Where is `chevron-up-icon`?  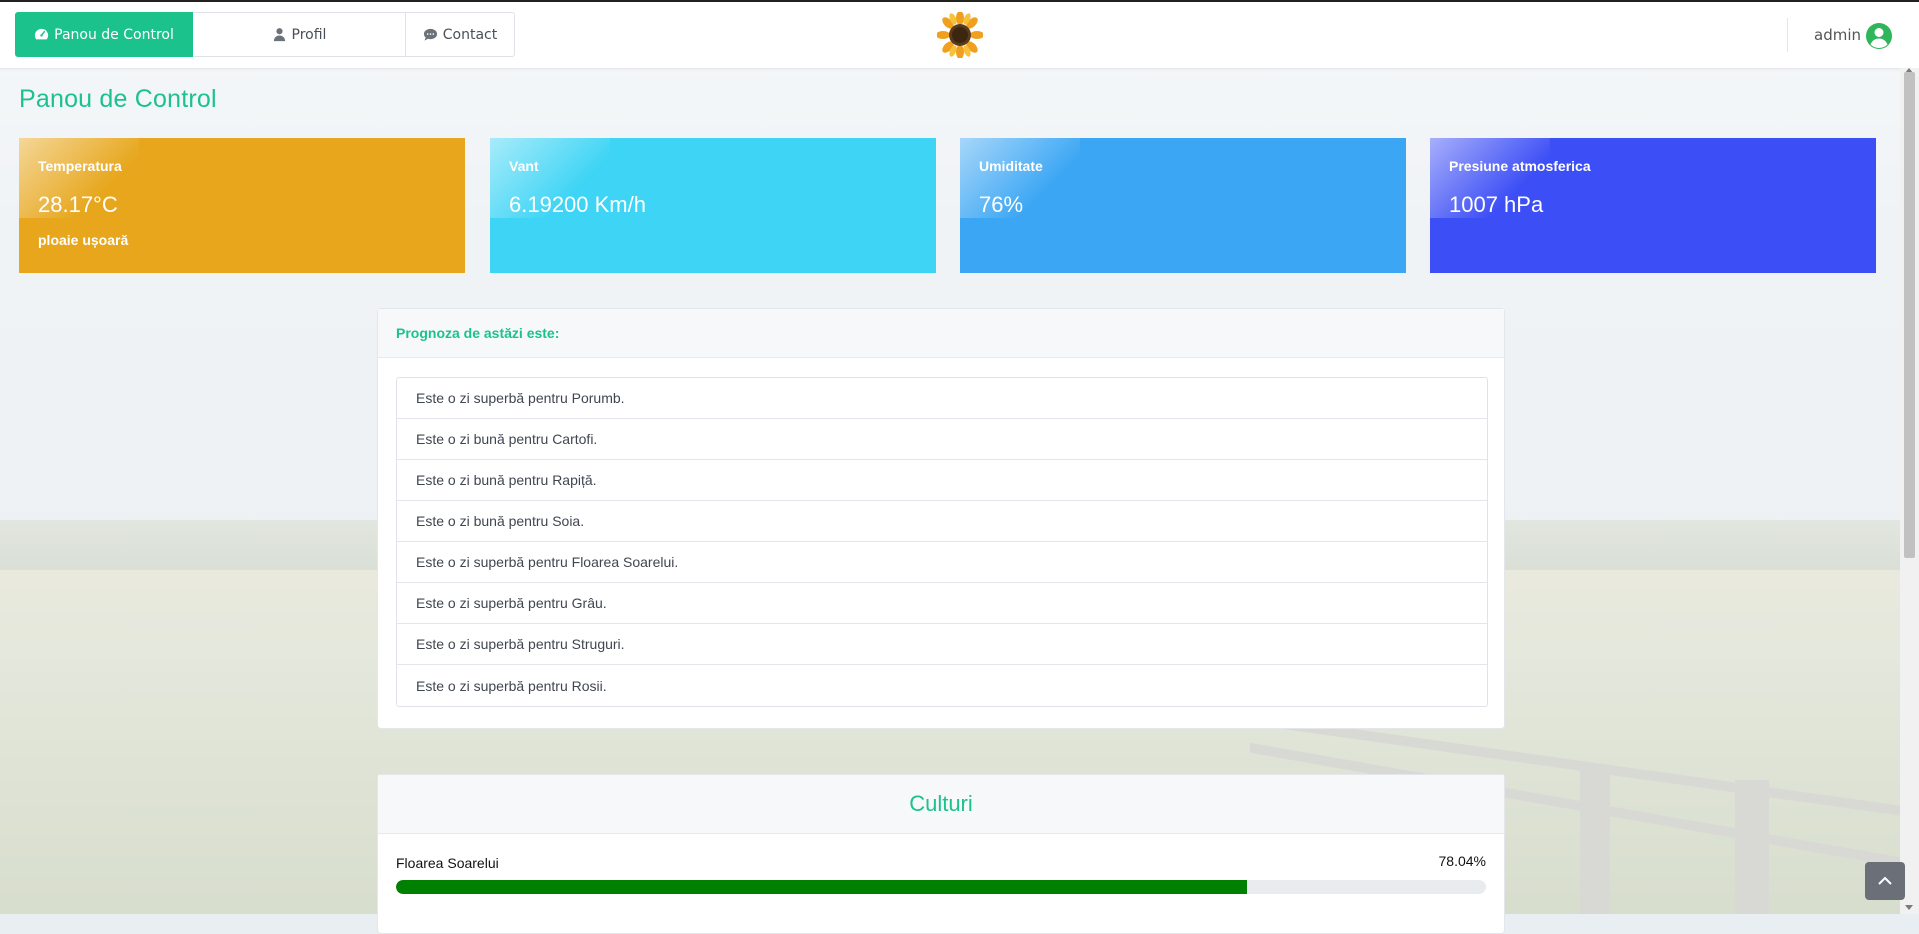 chevron-up-icon is located at coordinates (1885, 880).